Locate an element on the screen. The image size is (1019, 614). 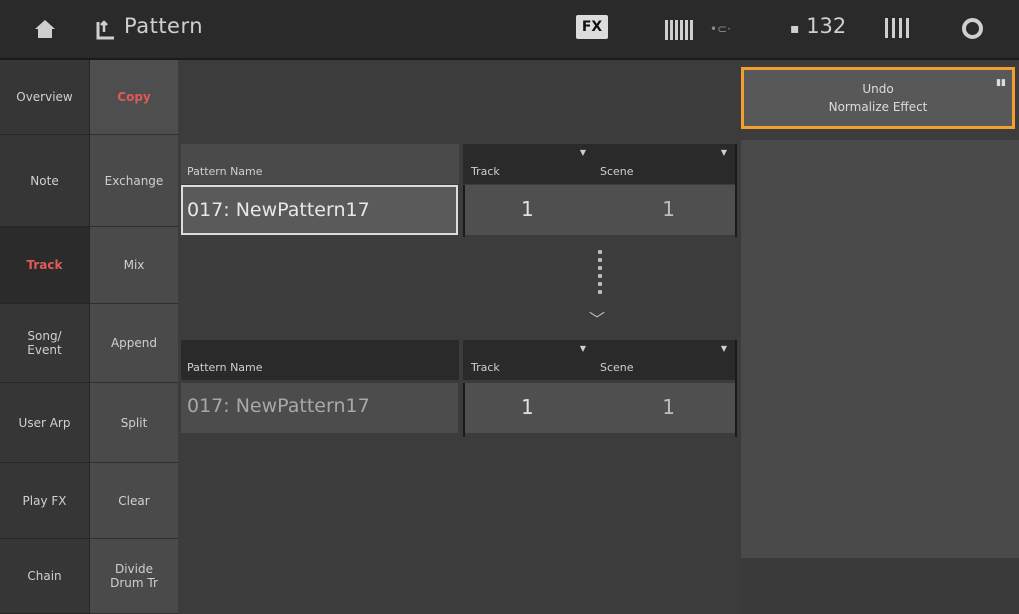
level-meter-icon is located at coordinates (679, 29).